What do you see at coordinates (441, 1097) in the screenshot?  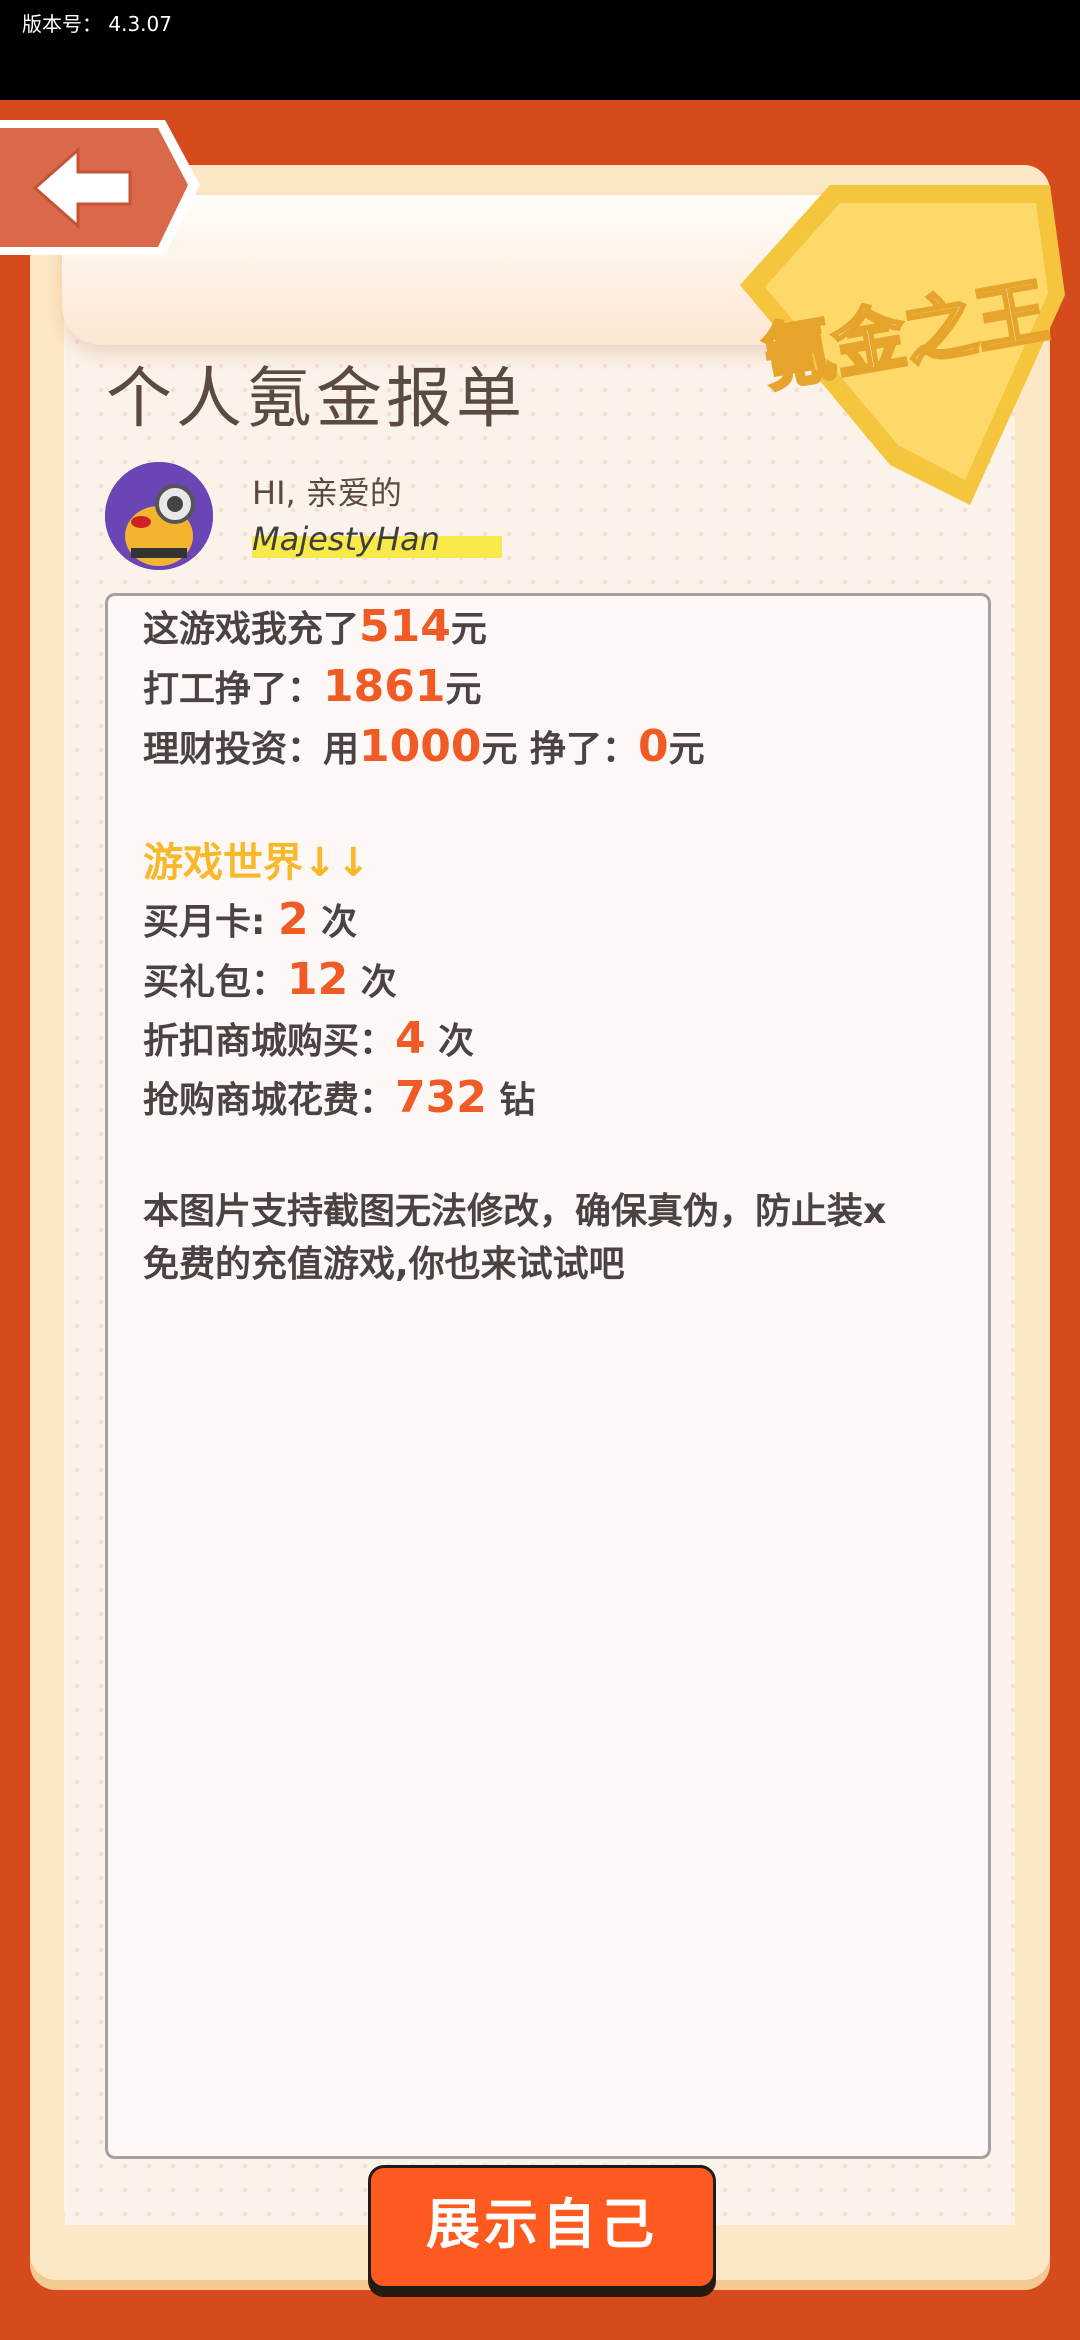 I see `flash-shop-value: 732` at bounding box center [441, 1097].